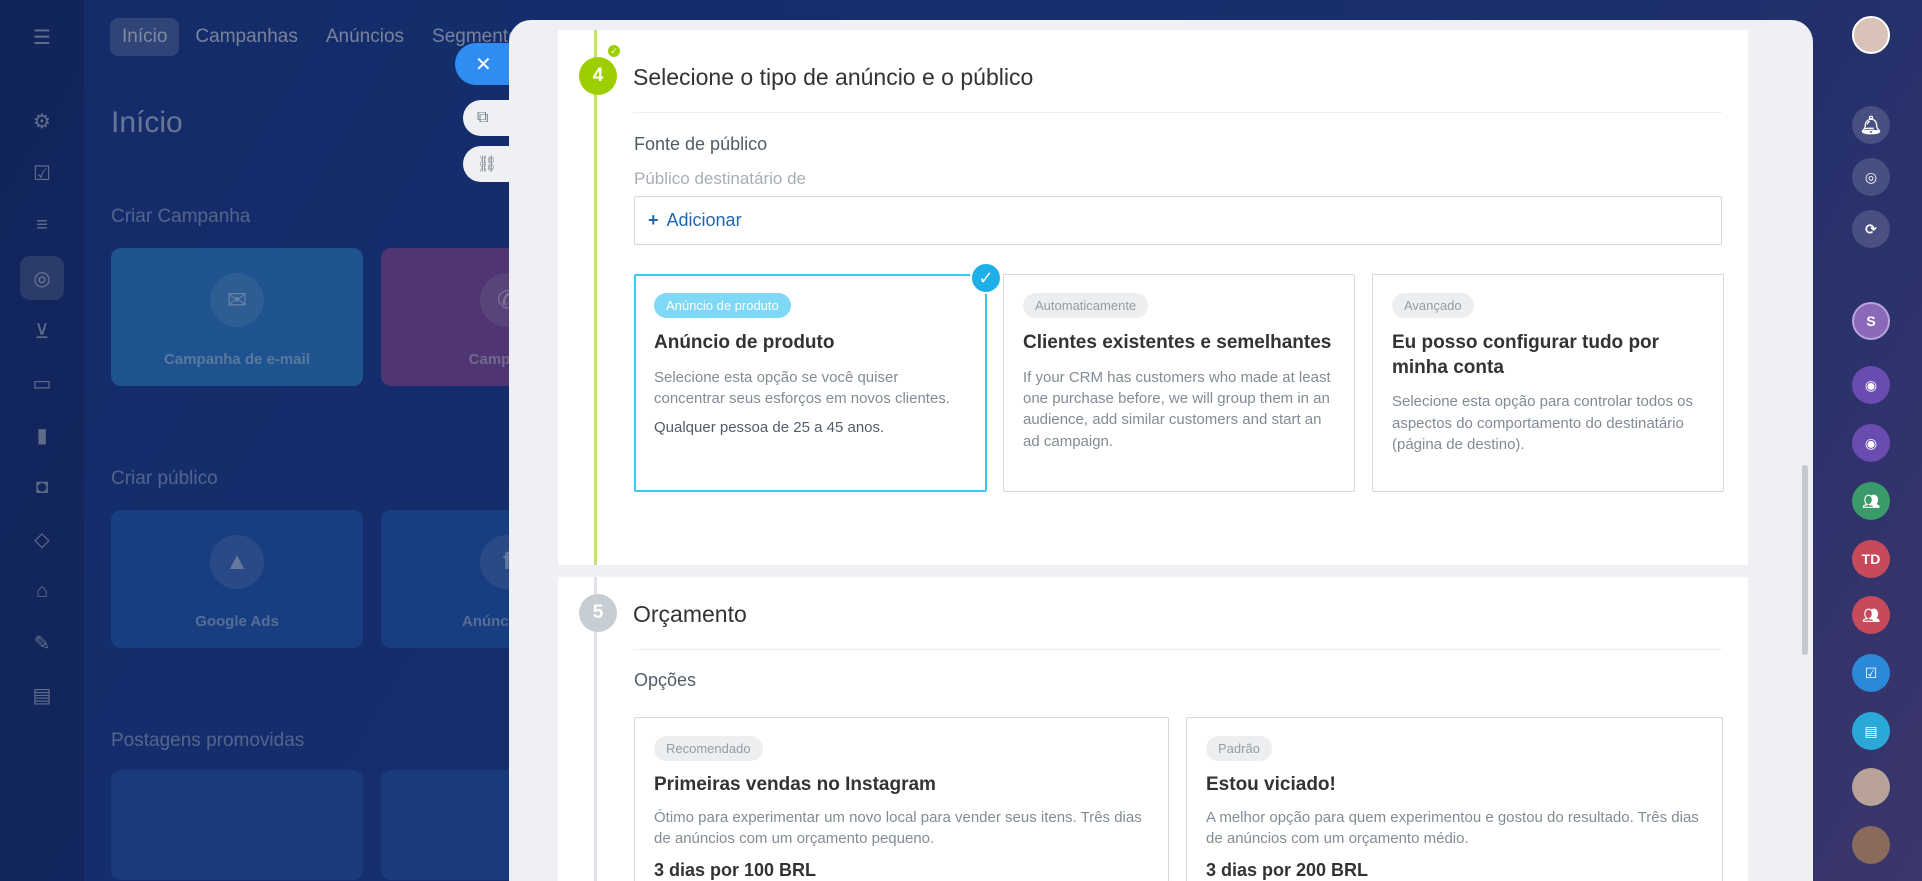 The width and height of the screenshot is (1922, 881). What do you see at coordinates (1871, 125) in the screenshot?
I see `bell-icon: 🔔︎` at bounding box center [1871, 125].